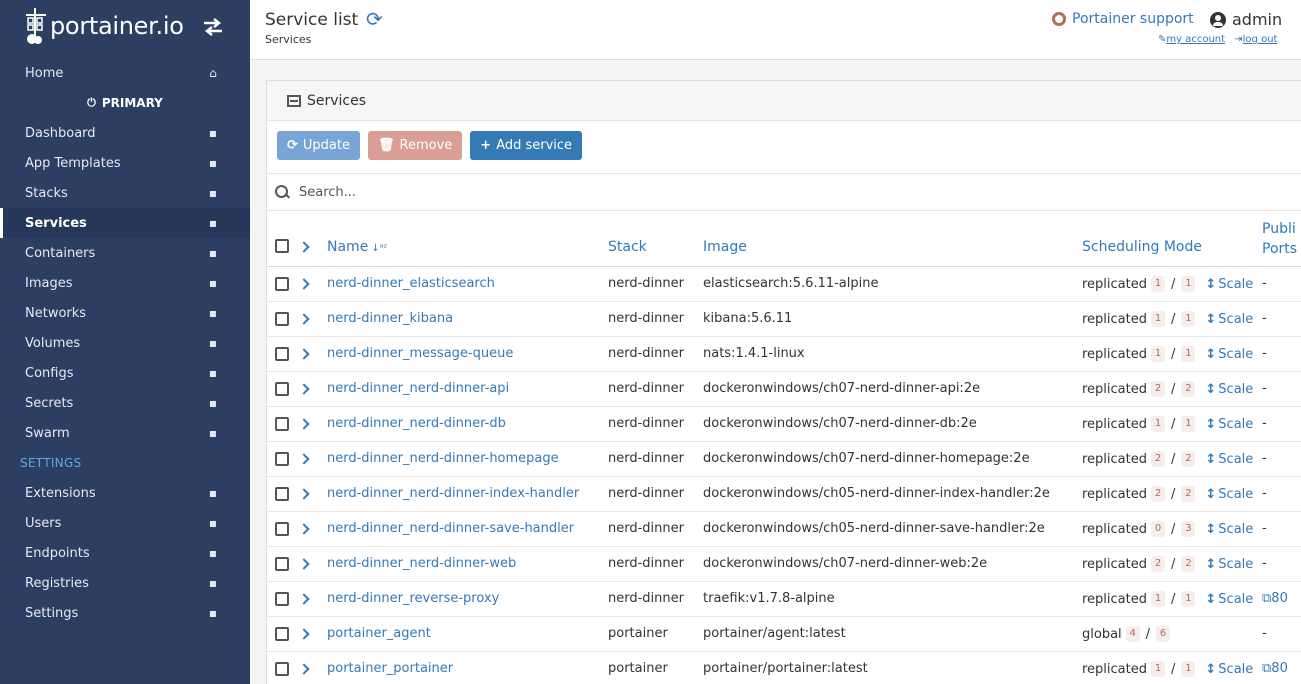 Image resolution: width=1301 pixels, height=684 pixels. What do you see at coordinates (125, 403) in the screenshot?
I see `sidebar-item-secrets: Secrets ▪` at bounding box center [125, 403].